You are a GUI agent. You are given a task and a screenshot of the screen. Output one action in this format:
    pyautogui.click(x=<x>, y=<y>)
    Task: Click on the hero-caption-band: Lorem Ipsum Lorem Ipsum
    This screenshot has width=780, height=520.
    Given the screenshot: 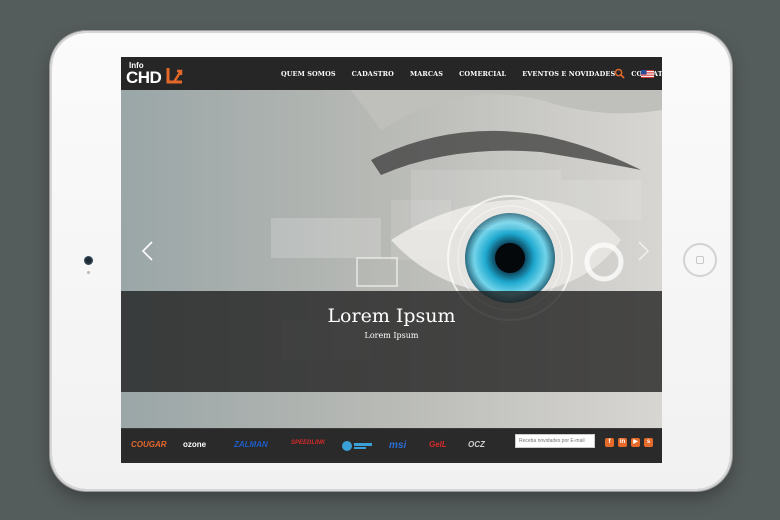 What is the action you would take?
    pyautogui.click(x=391, y=341)
    